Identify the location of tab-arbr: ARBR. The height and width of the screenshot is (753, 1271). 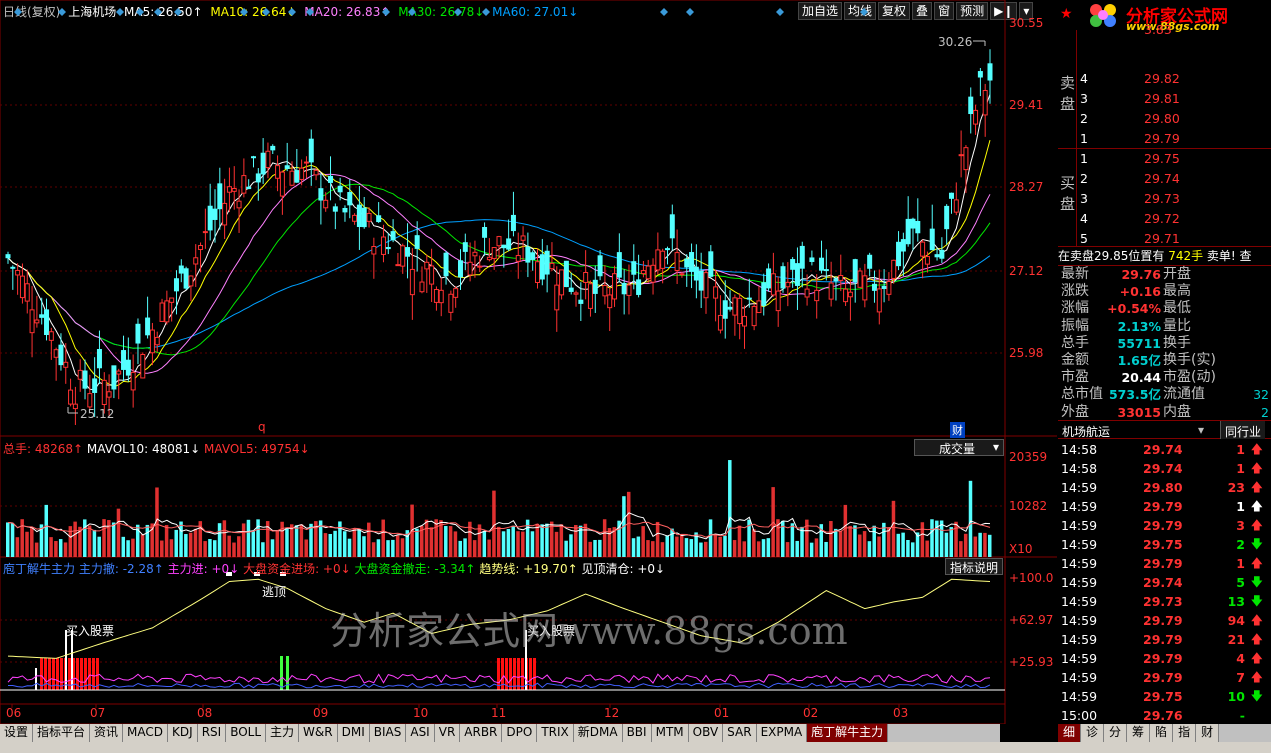
(481, 733).